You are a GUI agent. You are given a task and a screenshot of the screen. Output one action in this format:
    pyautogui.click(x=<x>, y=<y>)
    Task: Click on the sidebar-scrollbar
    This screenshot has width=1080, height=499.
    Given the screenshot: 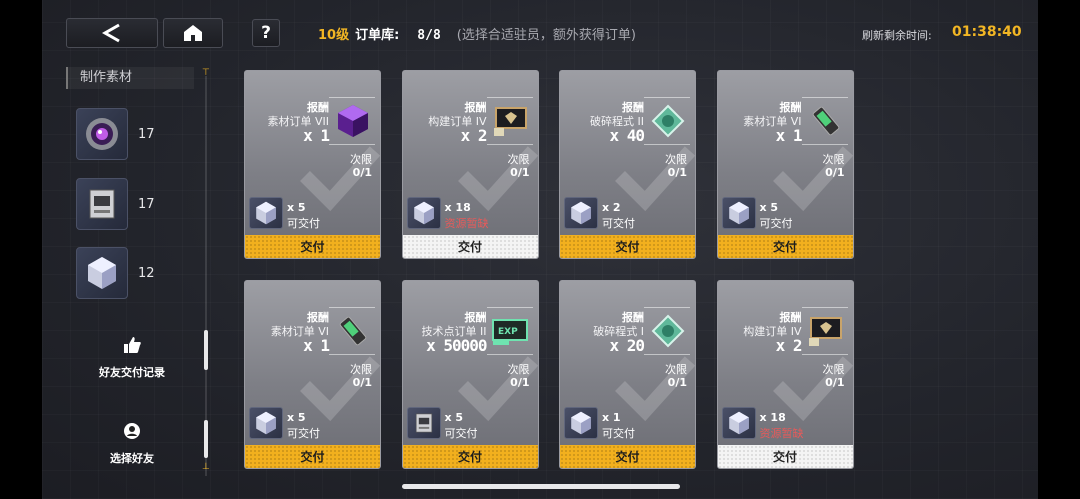 What is the action you would take?
    pyautogui.click(x=206, y=276)
    